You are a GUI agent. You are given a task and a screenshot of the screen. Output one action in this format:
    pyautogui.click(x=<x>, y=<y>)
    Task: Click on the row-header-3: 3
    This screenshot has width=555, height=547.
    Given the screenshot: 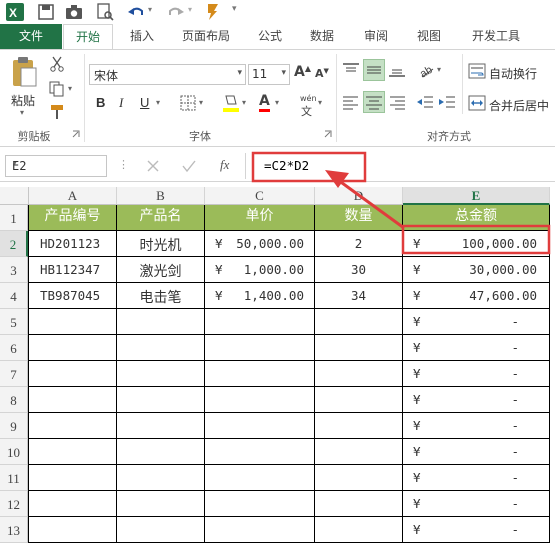 What is the action you would take?
    pyautogui.click(x=14, y=270)
    